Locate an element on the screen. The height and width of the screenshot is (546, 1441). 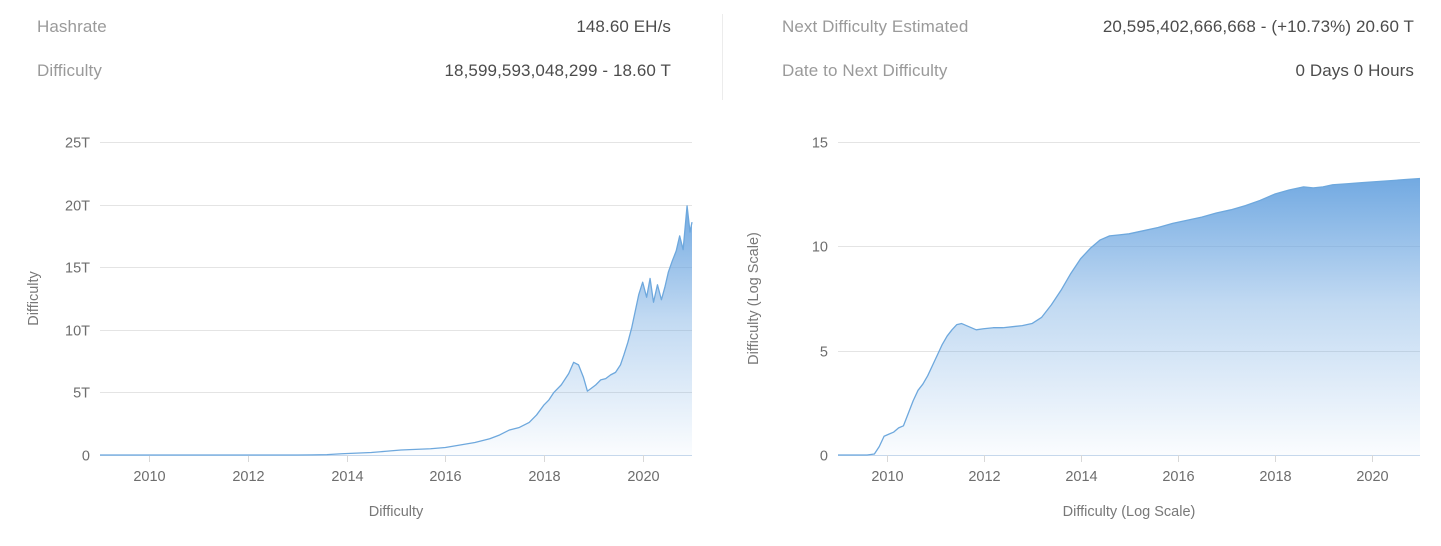
stat-value-difficulty: 18,599,593,048,299 - 18.60 T is located at coordinates (557, 70).